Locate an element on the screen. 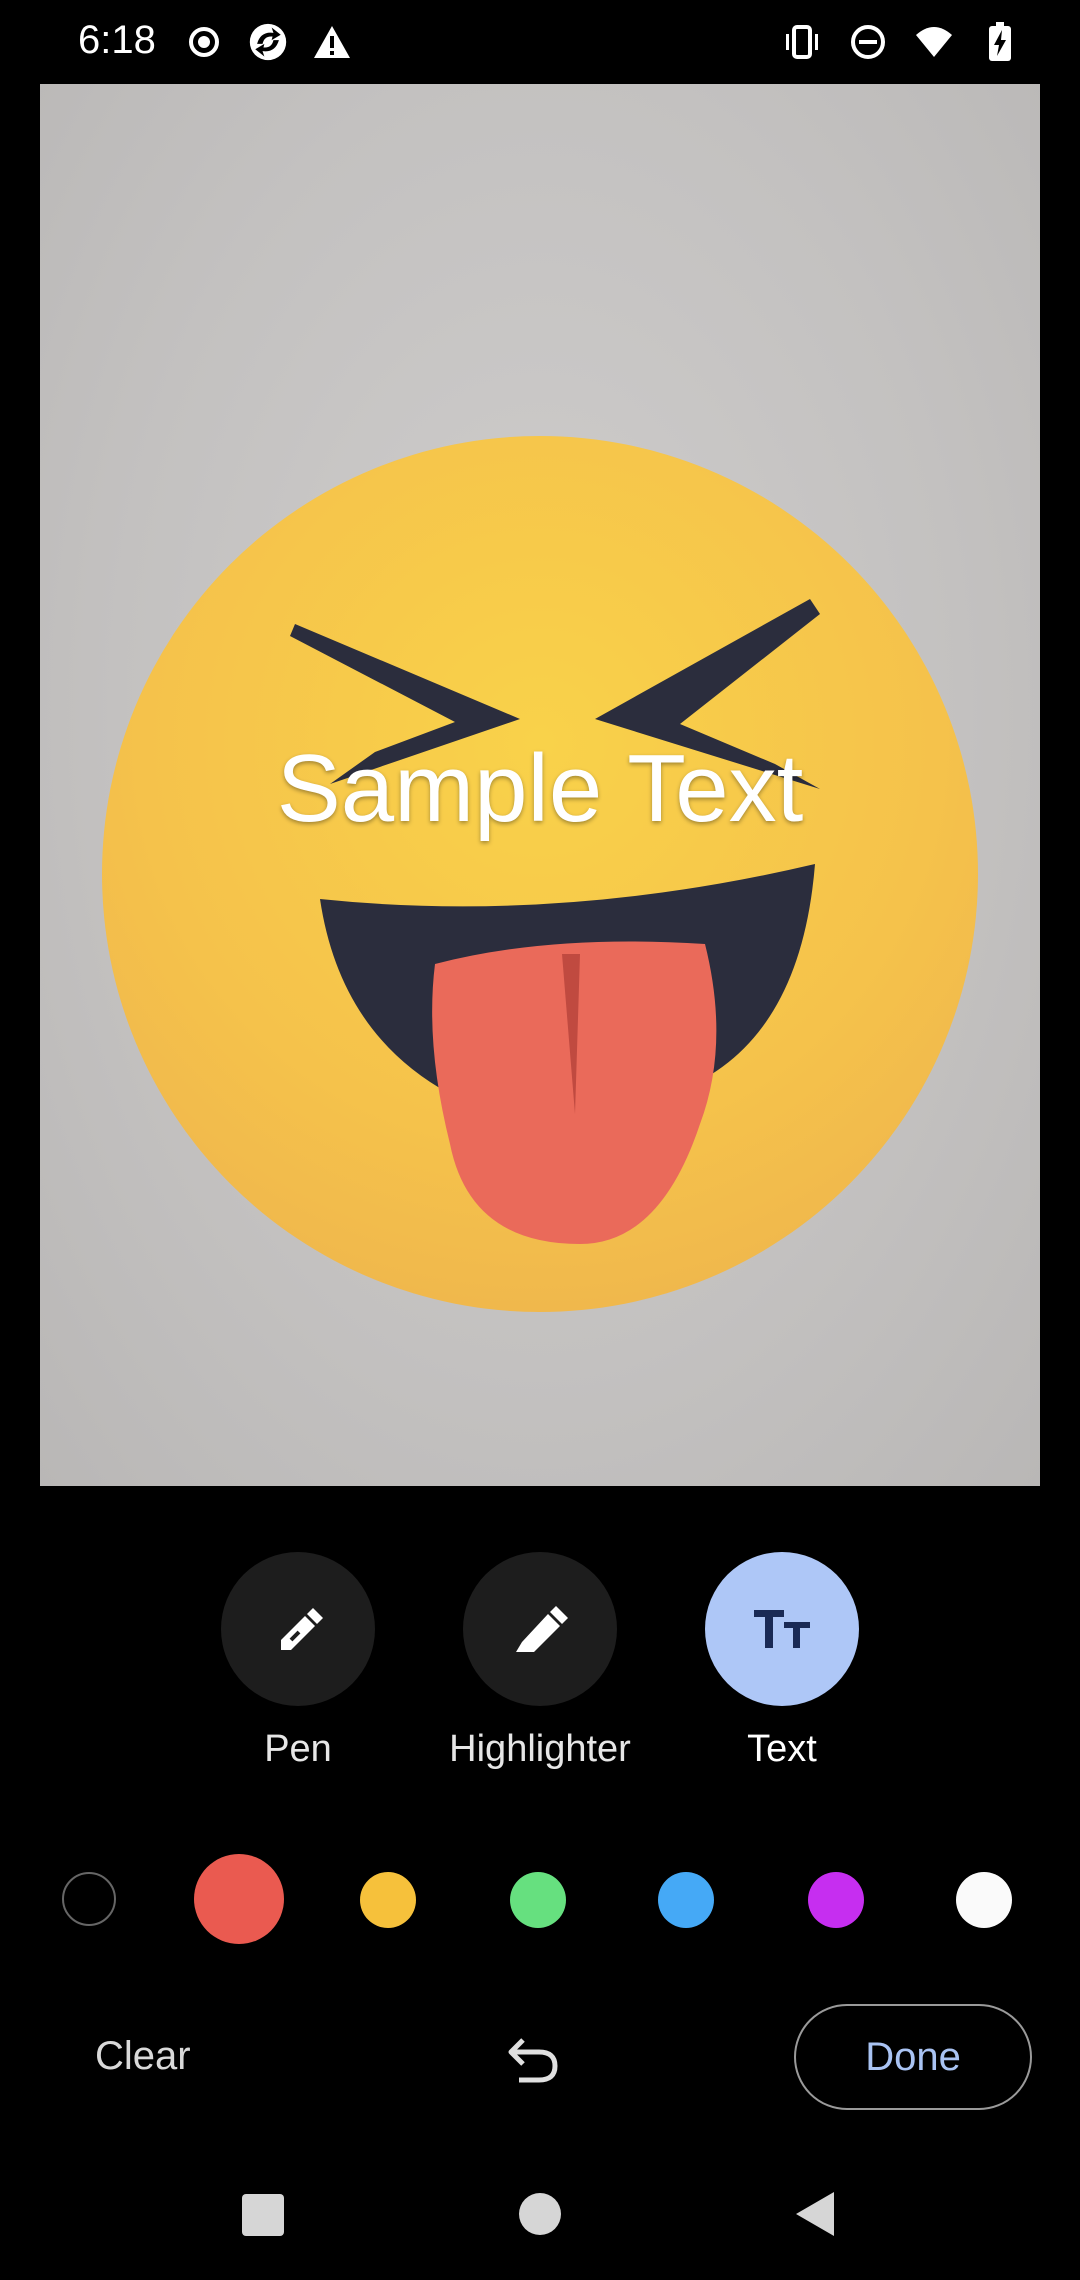 The image size is (1080, 2280). pen-icon is located at coordinates (298, 1629).